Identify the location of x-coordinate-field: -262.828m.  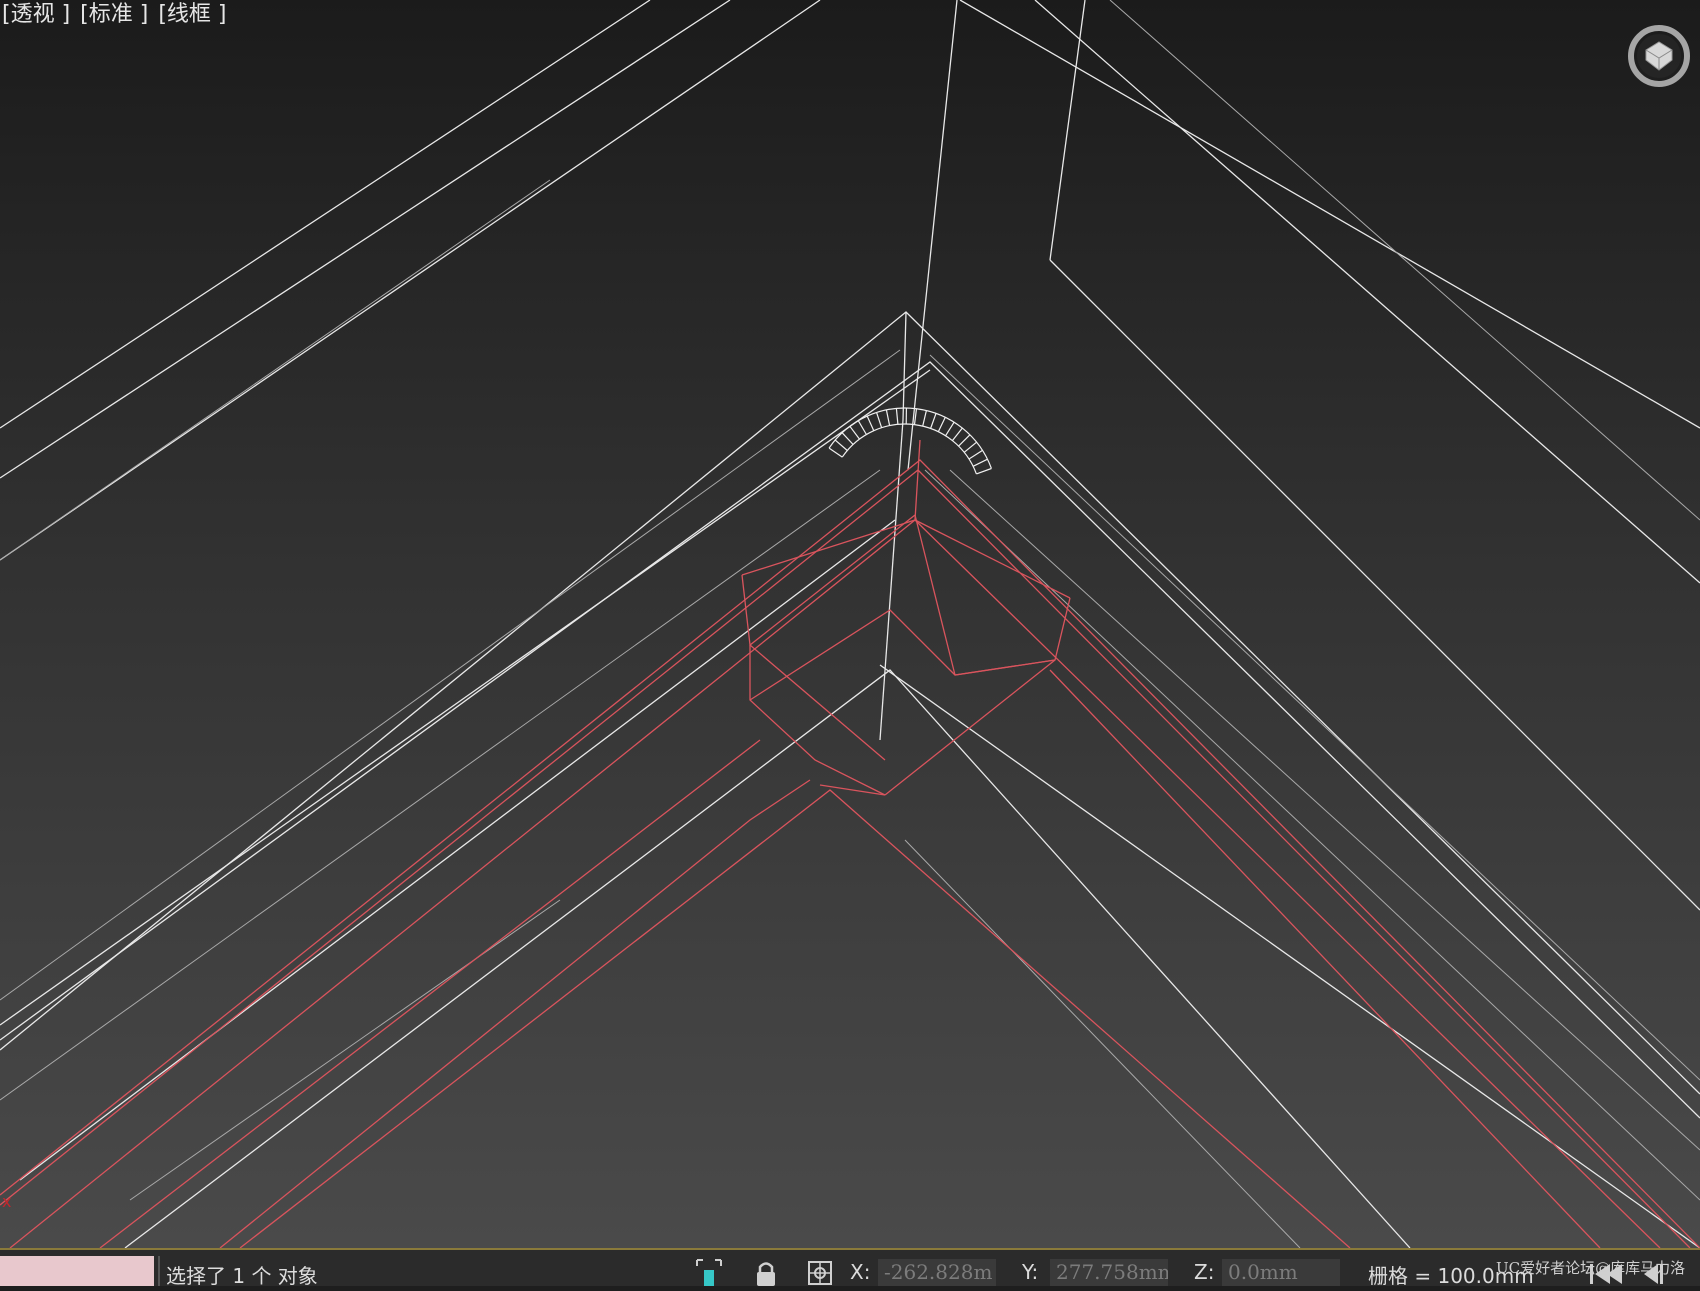
(937, 1272).